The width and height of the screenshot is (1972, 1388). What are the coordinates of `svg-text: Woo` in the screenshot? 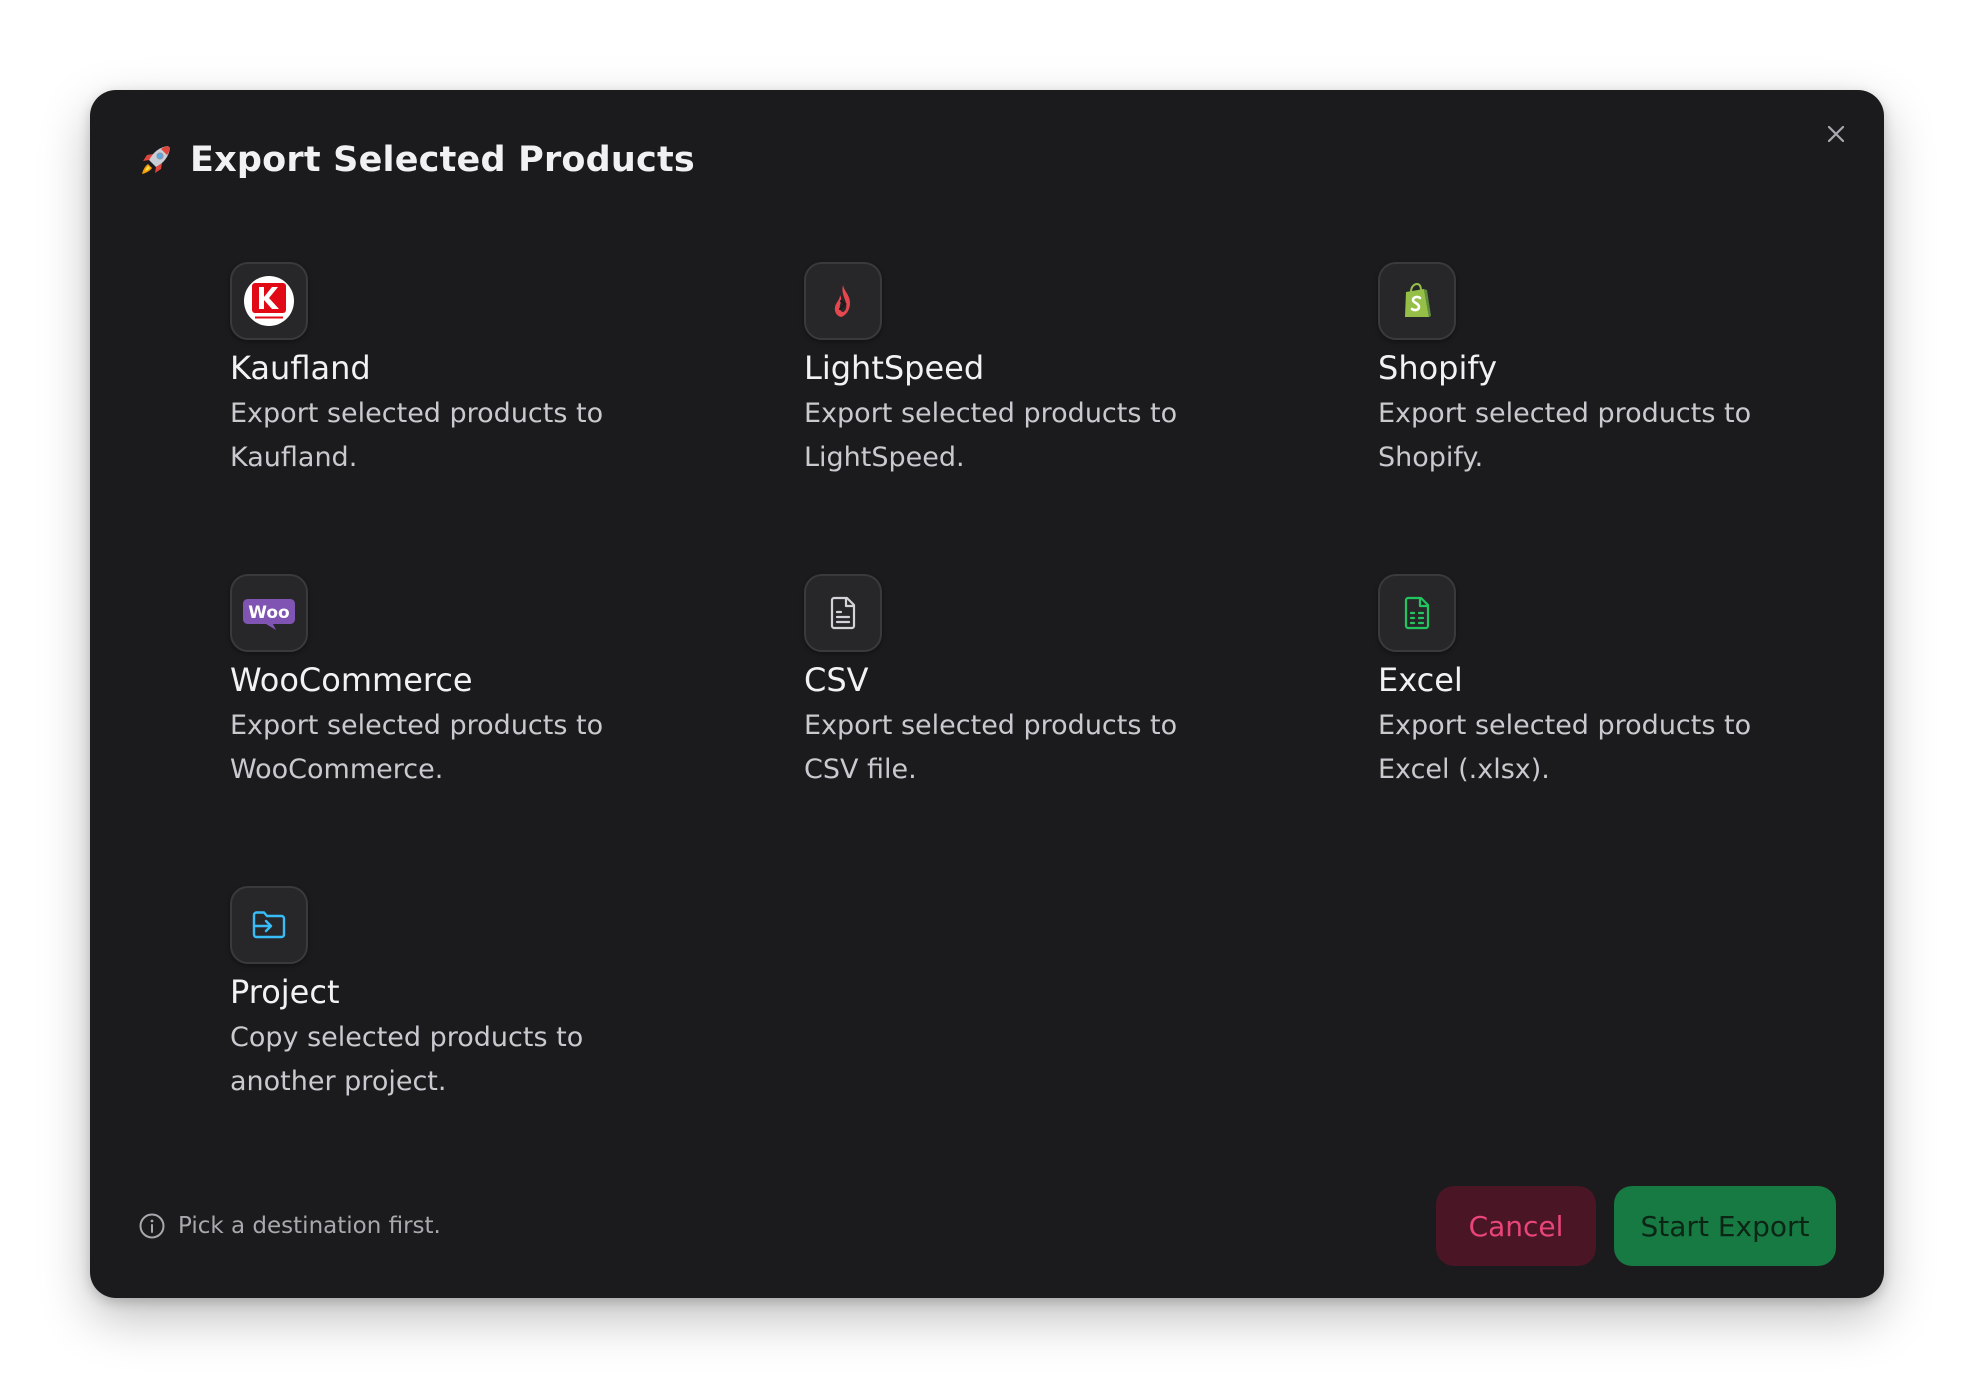 It's located at (269, 613).